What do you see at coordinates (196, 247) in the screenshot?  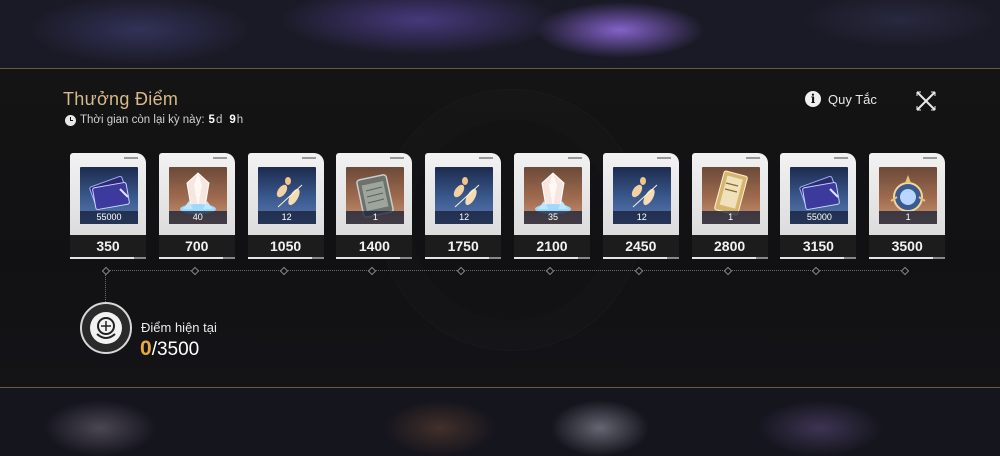 I see `reward-points-required: 700` at bounding box center [196, 247].